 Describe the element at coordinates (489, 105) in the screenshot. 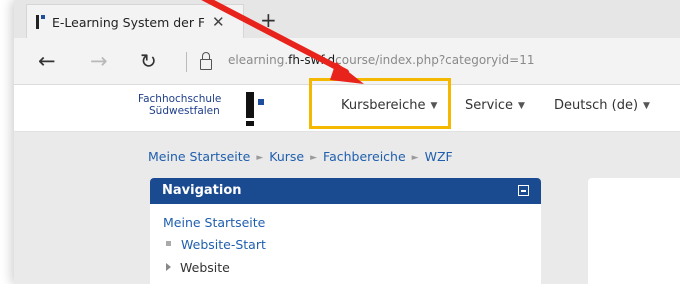

I see `menu-label: Service` at that location.